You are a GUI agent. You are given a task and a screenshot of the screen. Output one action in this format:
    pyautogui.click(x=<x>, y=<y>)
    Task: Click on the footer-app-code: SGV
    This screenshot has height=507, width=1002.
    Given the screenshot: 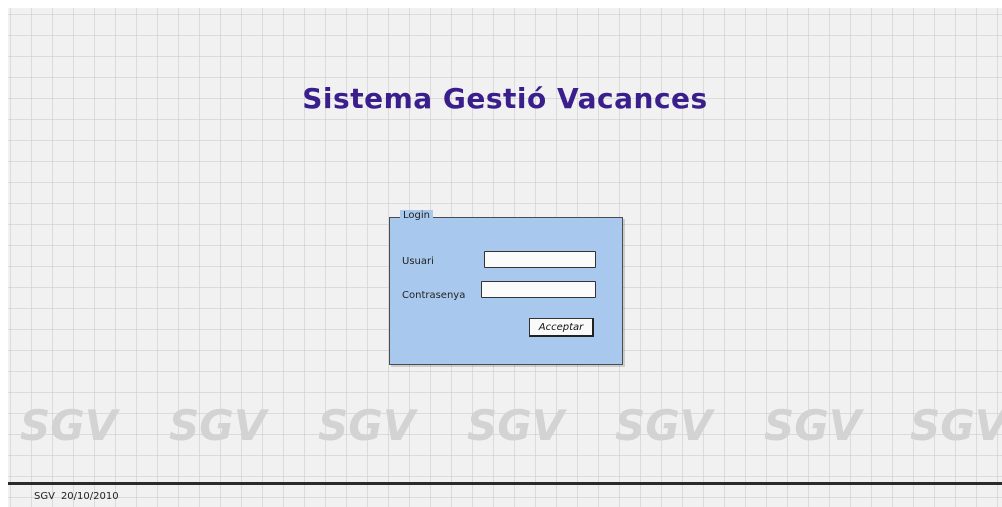 What is the action you would take?
    pyautogui.click(x=44, y=496)
    